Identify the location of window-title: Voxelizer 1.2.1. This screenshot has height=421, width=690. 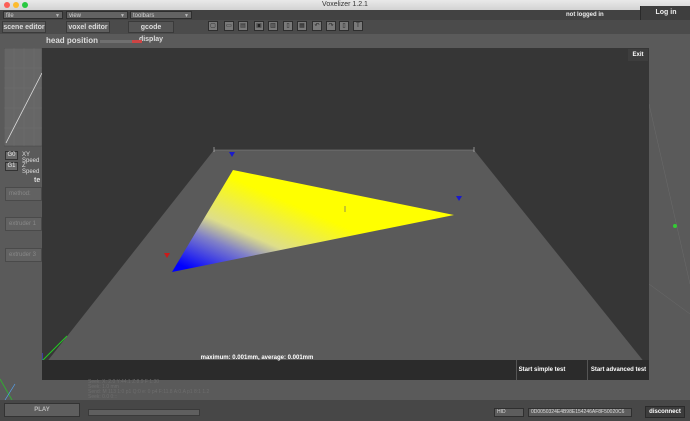
(345, 4).